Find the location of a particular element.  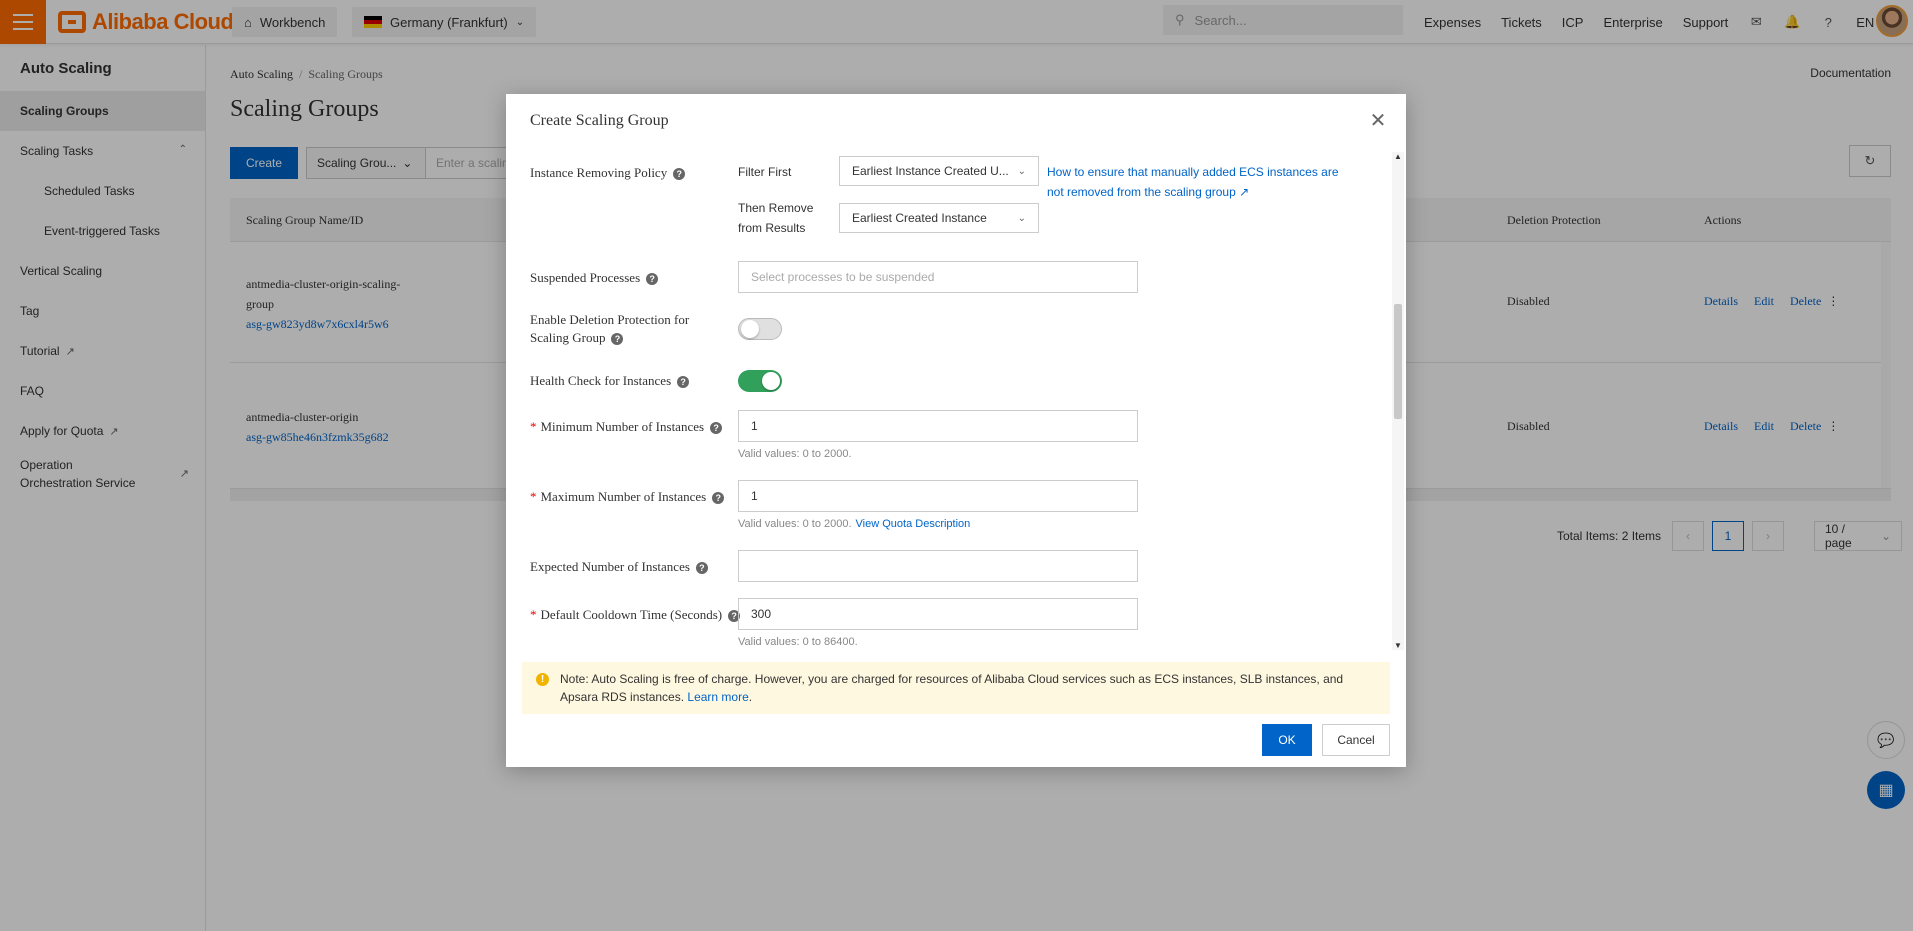

min-instances-input: 1 is located at coordinates (938, 426).